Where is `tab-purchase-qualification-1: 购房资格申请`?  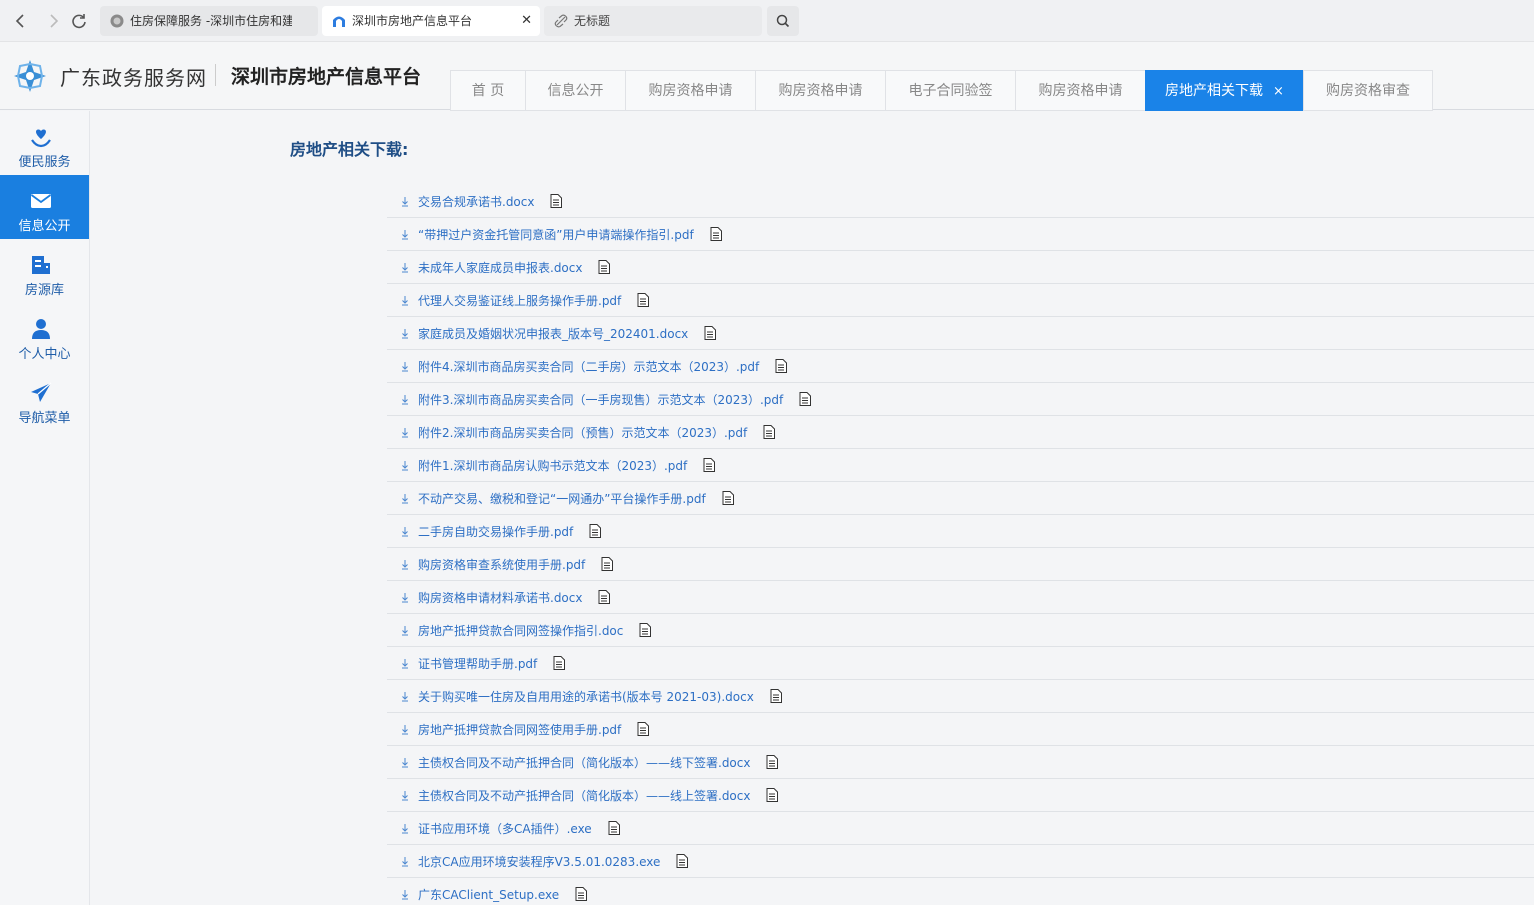 tab-purchase-qualification-1: 购房资格申请 is located at coordinates (690, 90).